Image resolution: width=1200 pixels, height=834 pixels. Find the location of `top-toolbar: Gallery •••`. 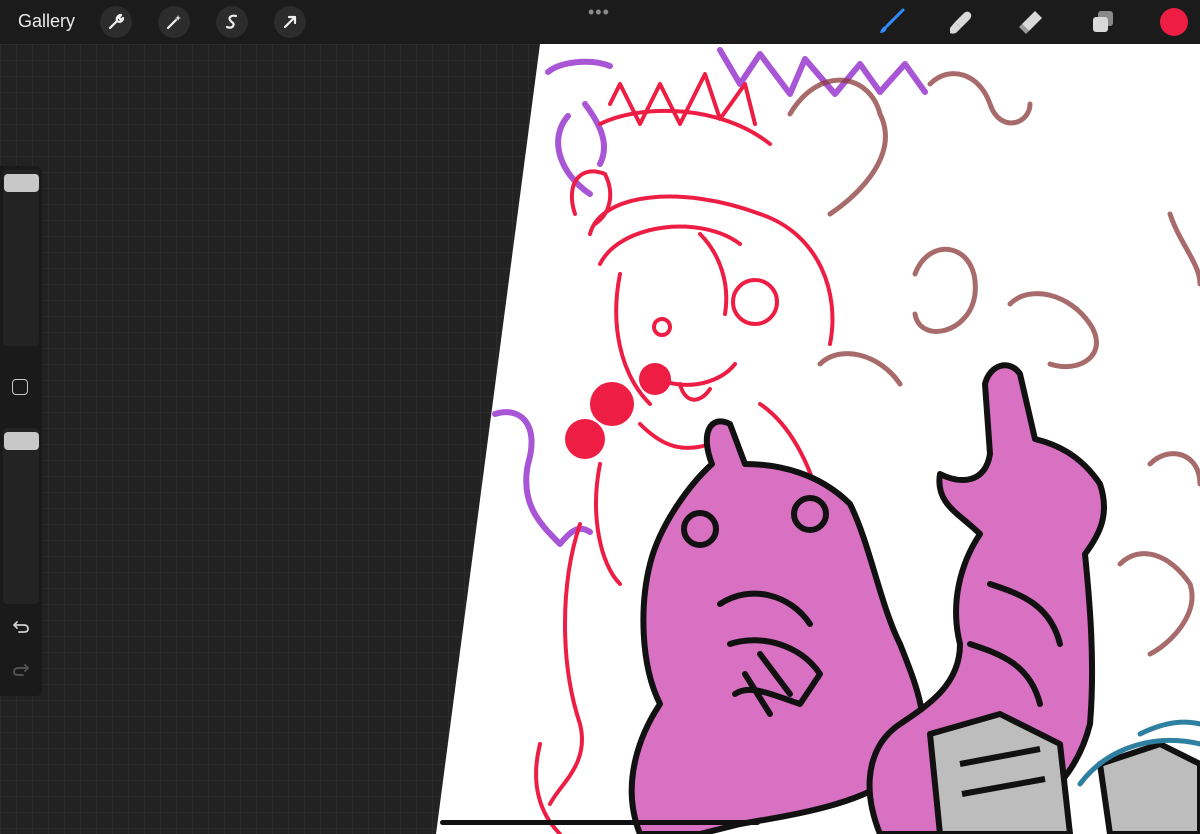

top-toolbar: Gallery ••• is located at coordinates (600, 22).